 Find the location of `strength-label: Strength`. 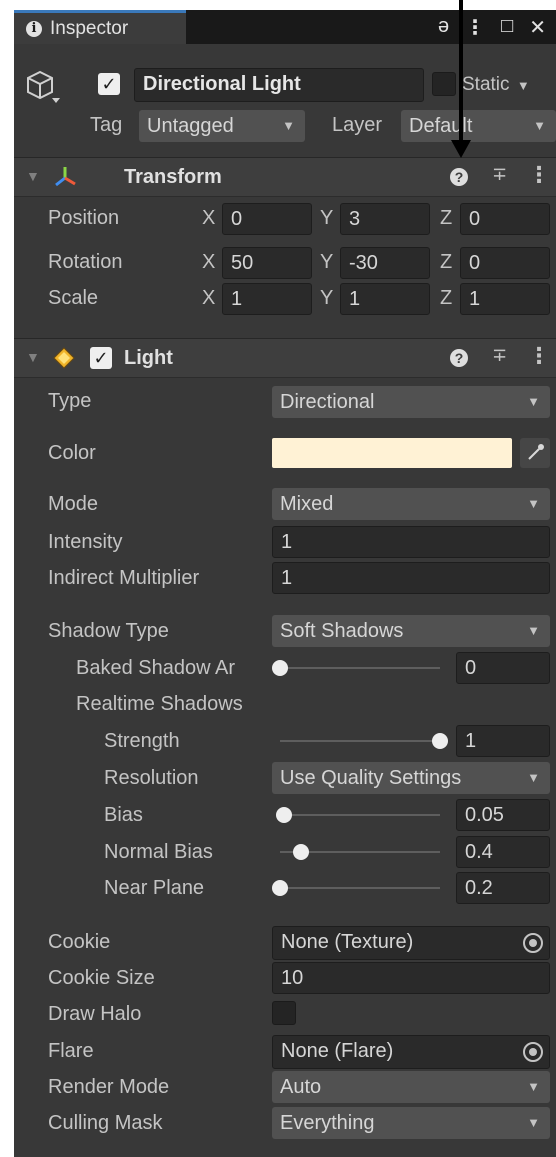

strength-label: Strength is located at coordinates (142, 741).